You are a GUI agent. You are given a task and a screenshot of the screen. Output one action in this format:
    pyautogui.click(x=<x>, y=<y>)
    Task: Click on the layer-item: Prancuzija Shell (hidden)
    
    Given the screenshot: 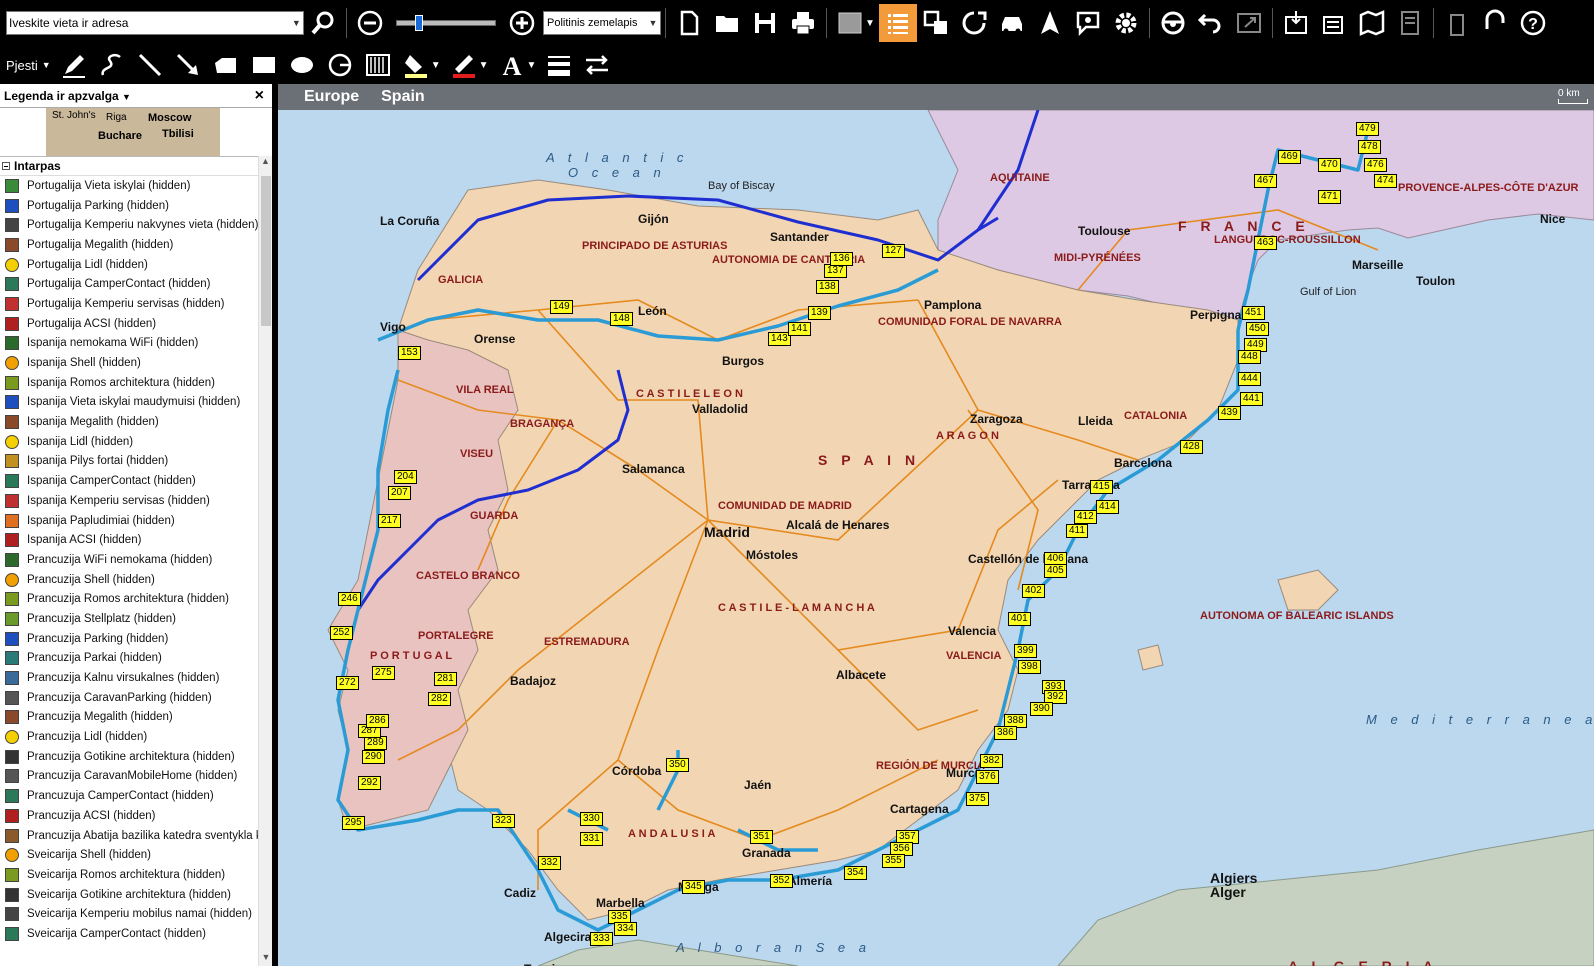 What is the action you would take?
    pyautogui.click(x=129, y=580)
    